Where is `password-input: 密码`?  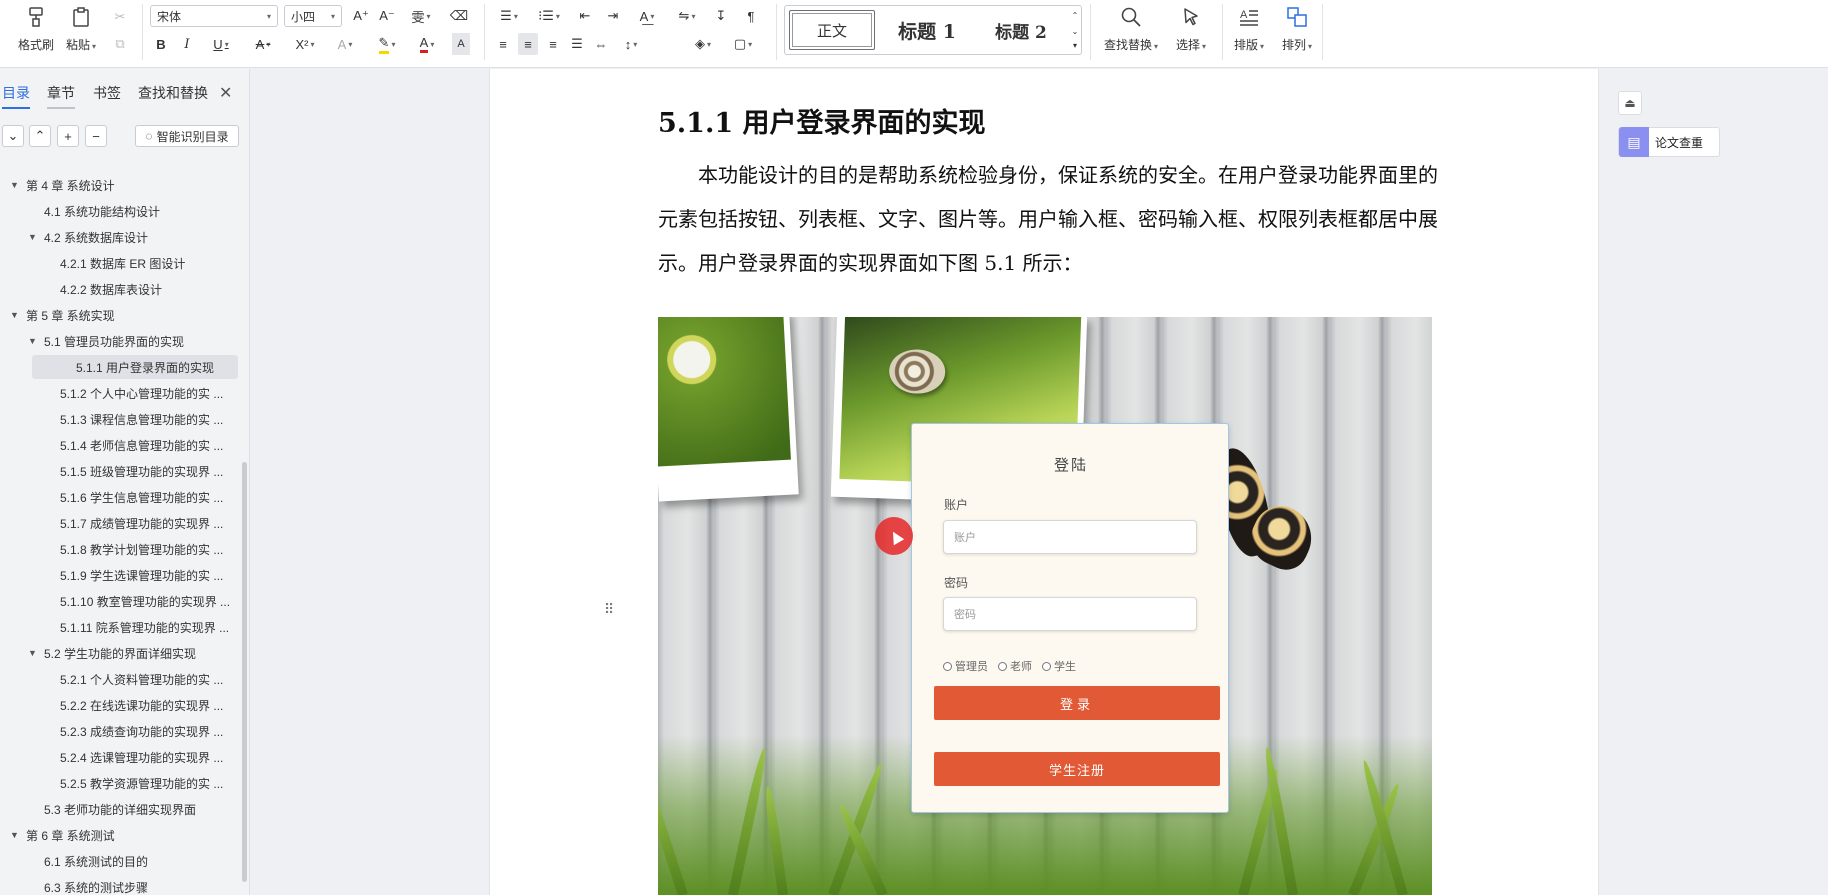
password-input: 密码 is located at coordinates (1070, 614).